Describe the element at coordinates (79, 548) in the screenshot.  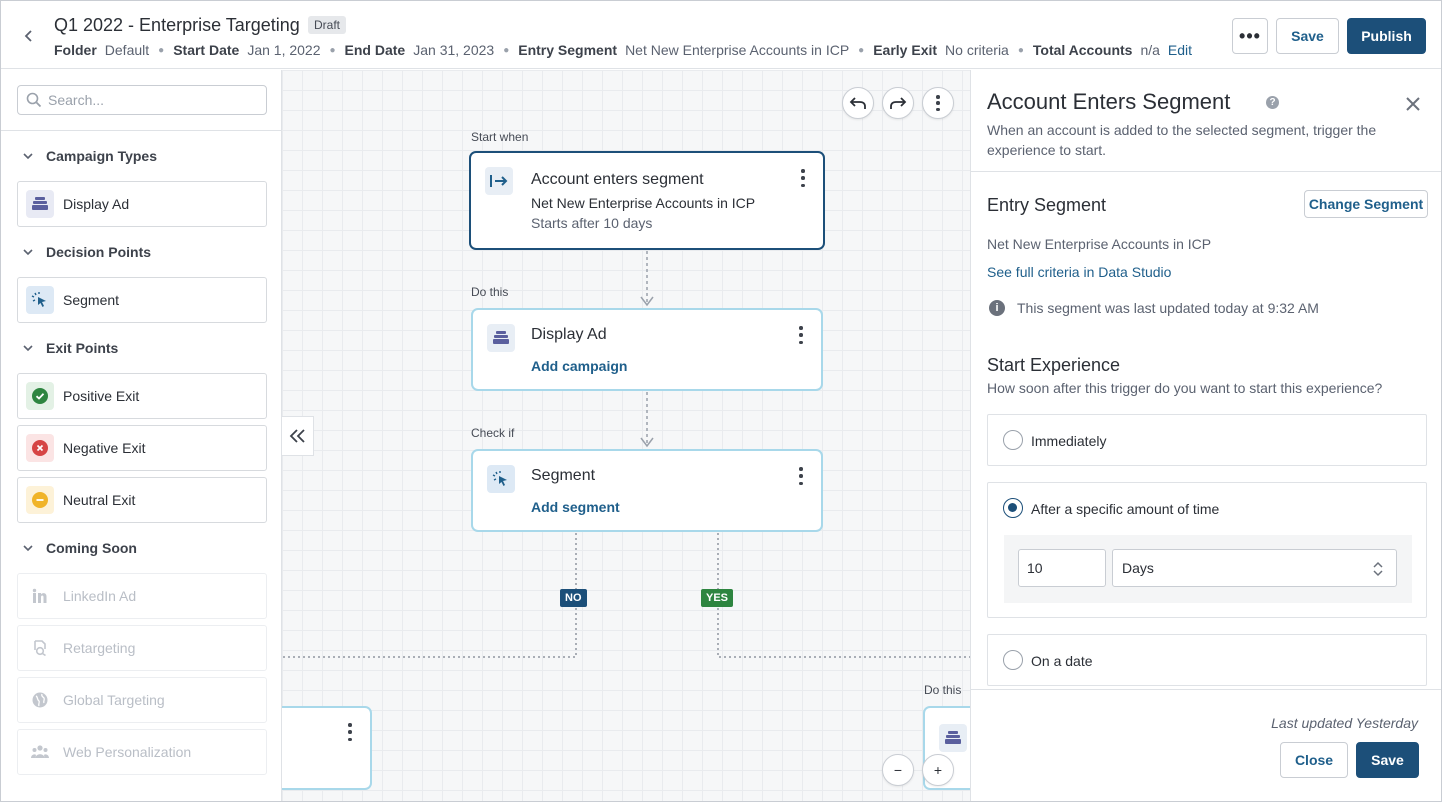
I see `section-coming-soon: Coming Soon` at that location.